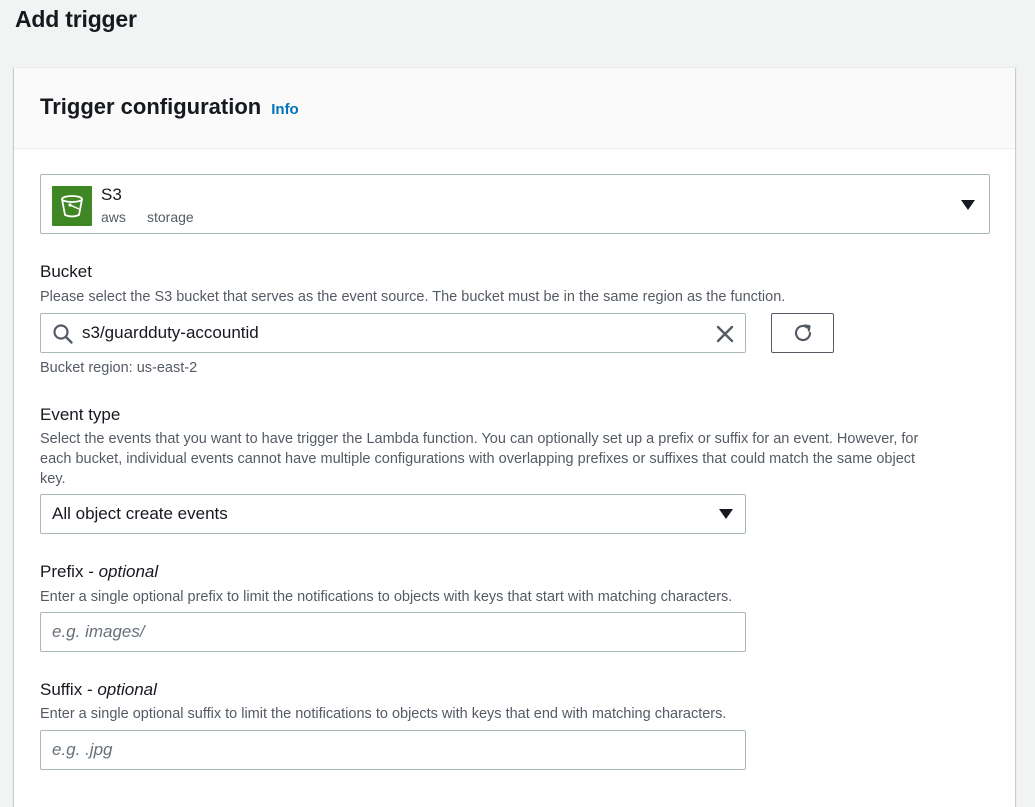 Image resolution: width=1035 pixels, height=807 pixels. What do you see at coordinates (82, 749) in the screenshot?
I see `suffix-placeholder: e.g. .jpg` at bounding box center [82, 749].